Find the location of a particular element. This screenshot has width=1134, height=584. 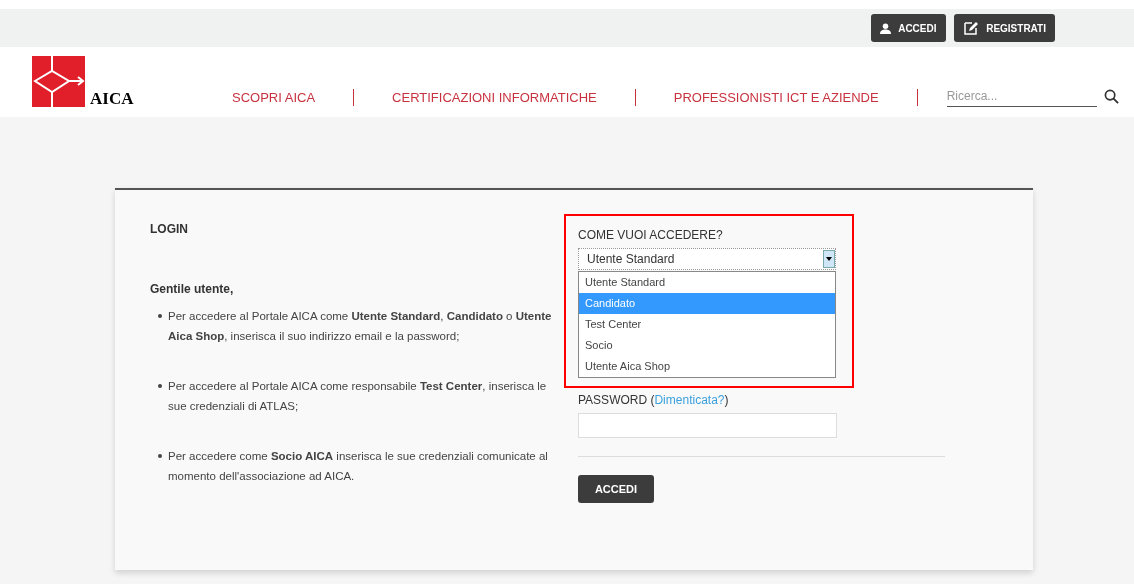

search-icon is located at coordinates (1111, 96).